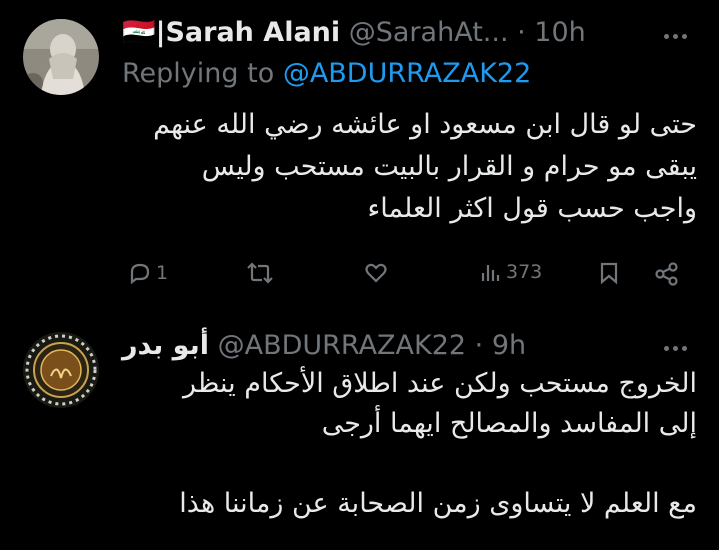  I want to click on tweet2-header: أبو بدر @ABDURRAZAK22 · 9h, so click(324, 346).